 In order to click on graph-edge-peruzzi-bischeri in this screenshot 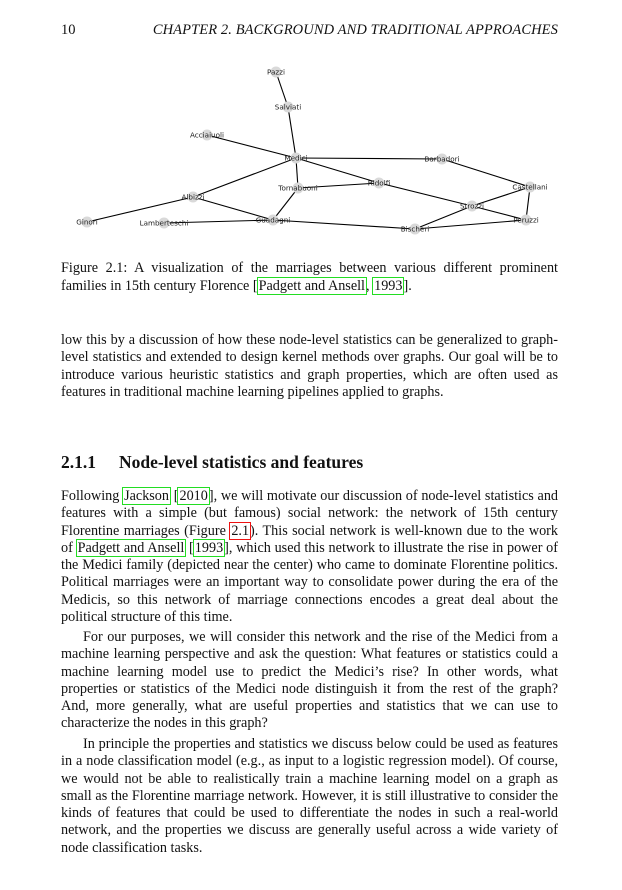, I will do `click(470, 224)`.